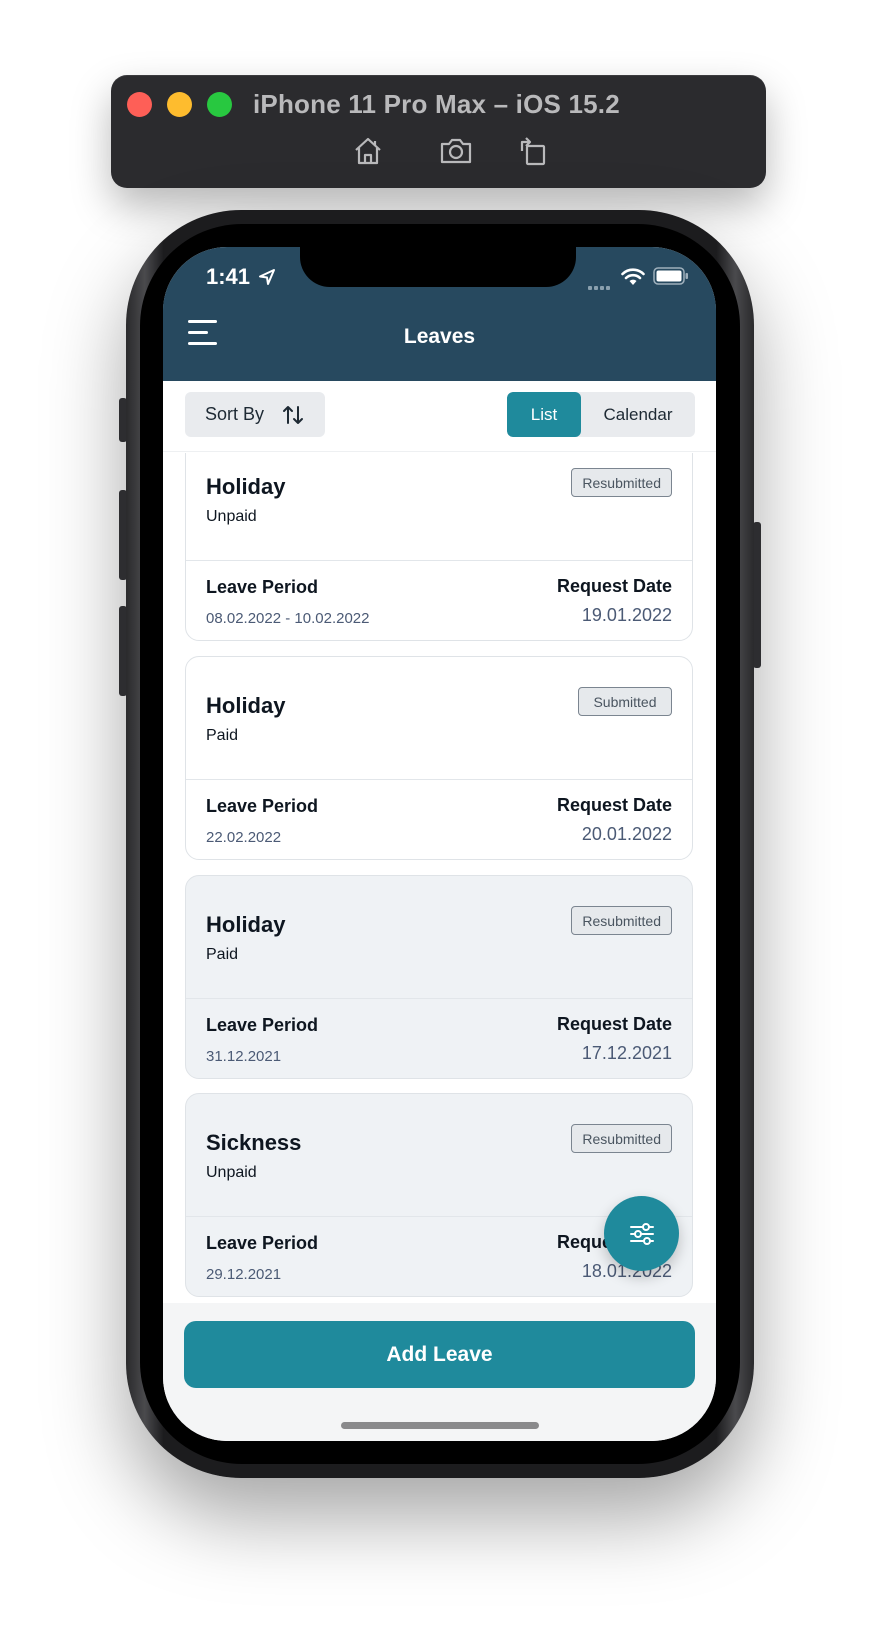 The width and height of the screenshot is (878, 1628). Describe the element at coordinates (670, 276) in the screenshot. I see `battery-icon` at that location.